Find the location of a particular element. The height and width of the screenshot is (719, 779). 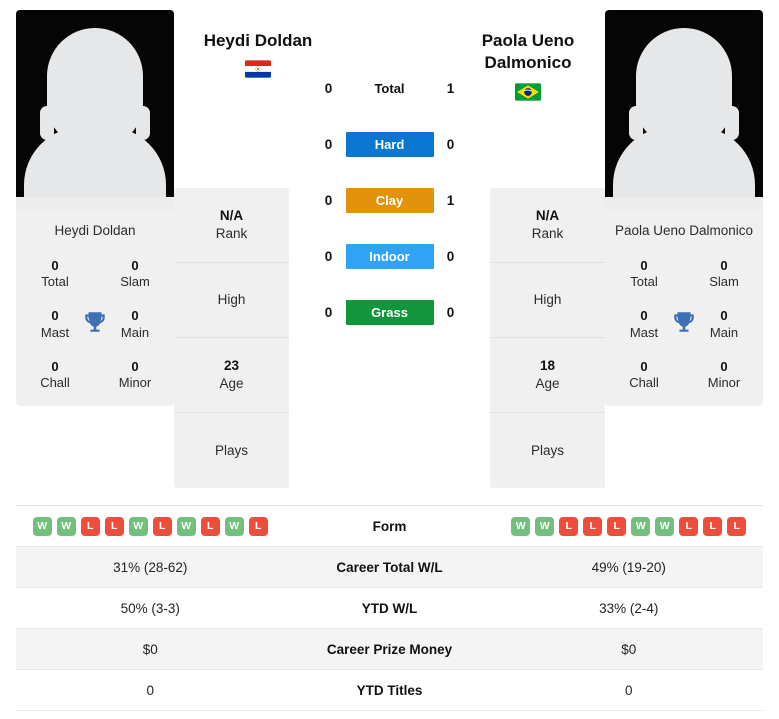

h2h-row-grass: 0 Grass 0 is located at coordinates (389, 312).